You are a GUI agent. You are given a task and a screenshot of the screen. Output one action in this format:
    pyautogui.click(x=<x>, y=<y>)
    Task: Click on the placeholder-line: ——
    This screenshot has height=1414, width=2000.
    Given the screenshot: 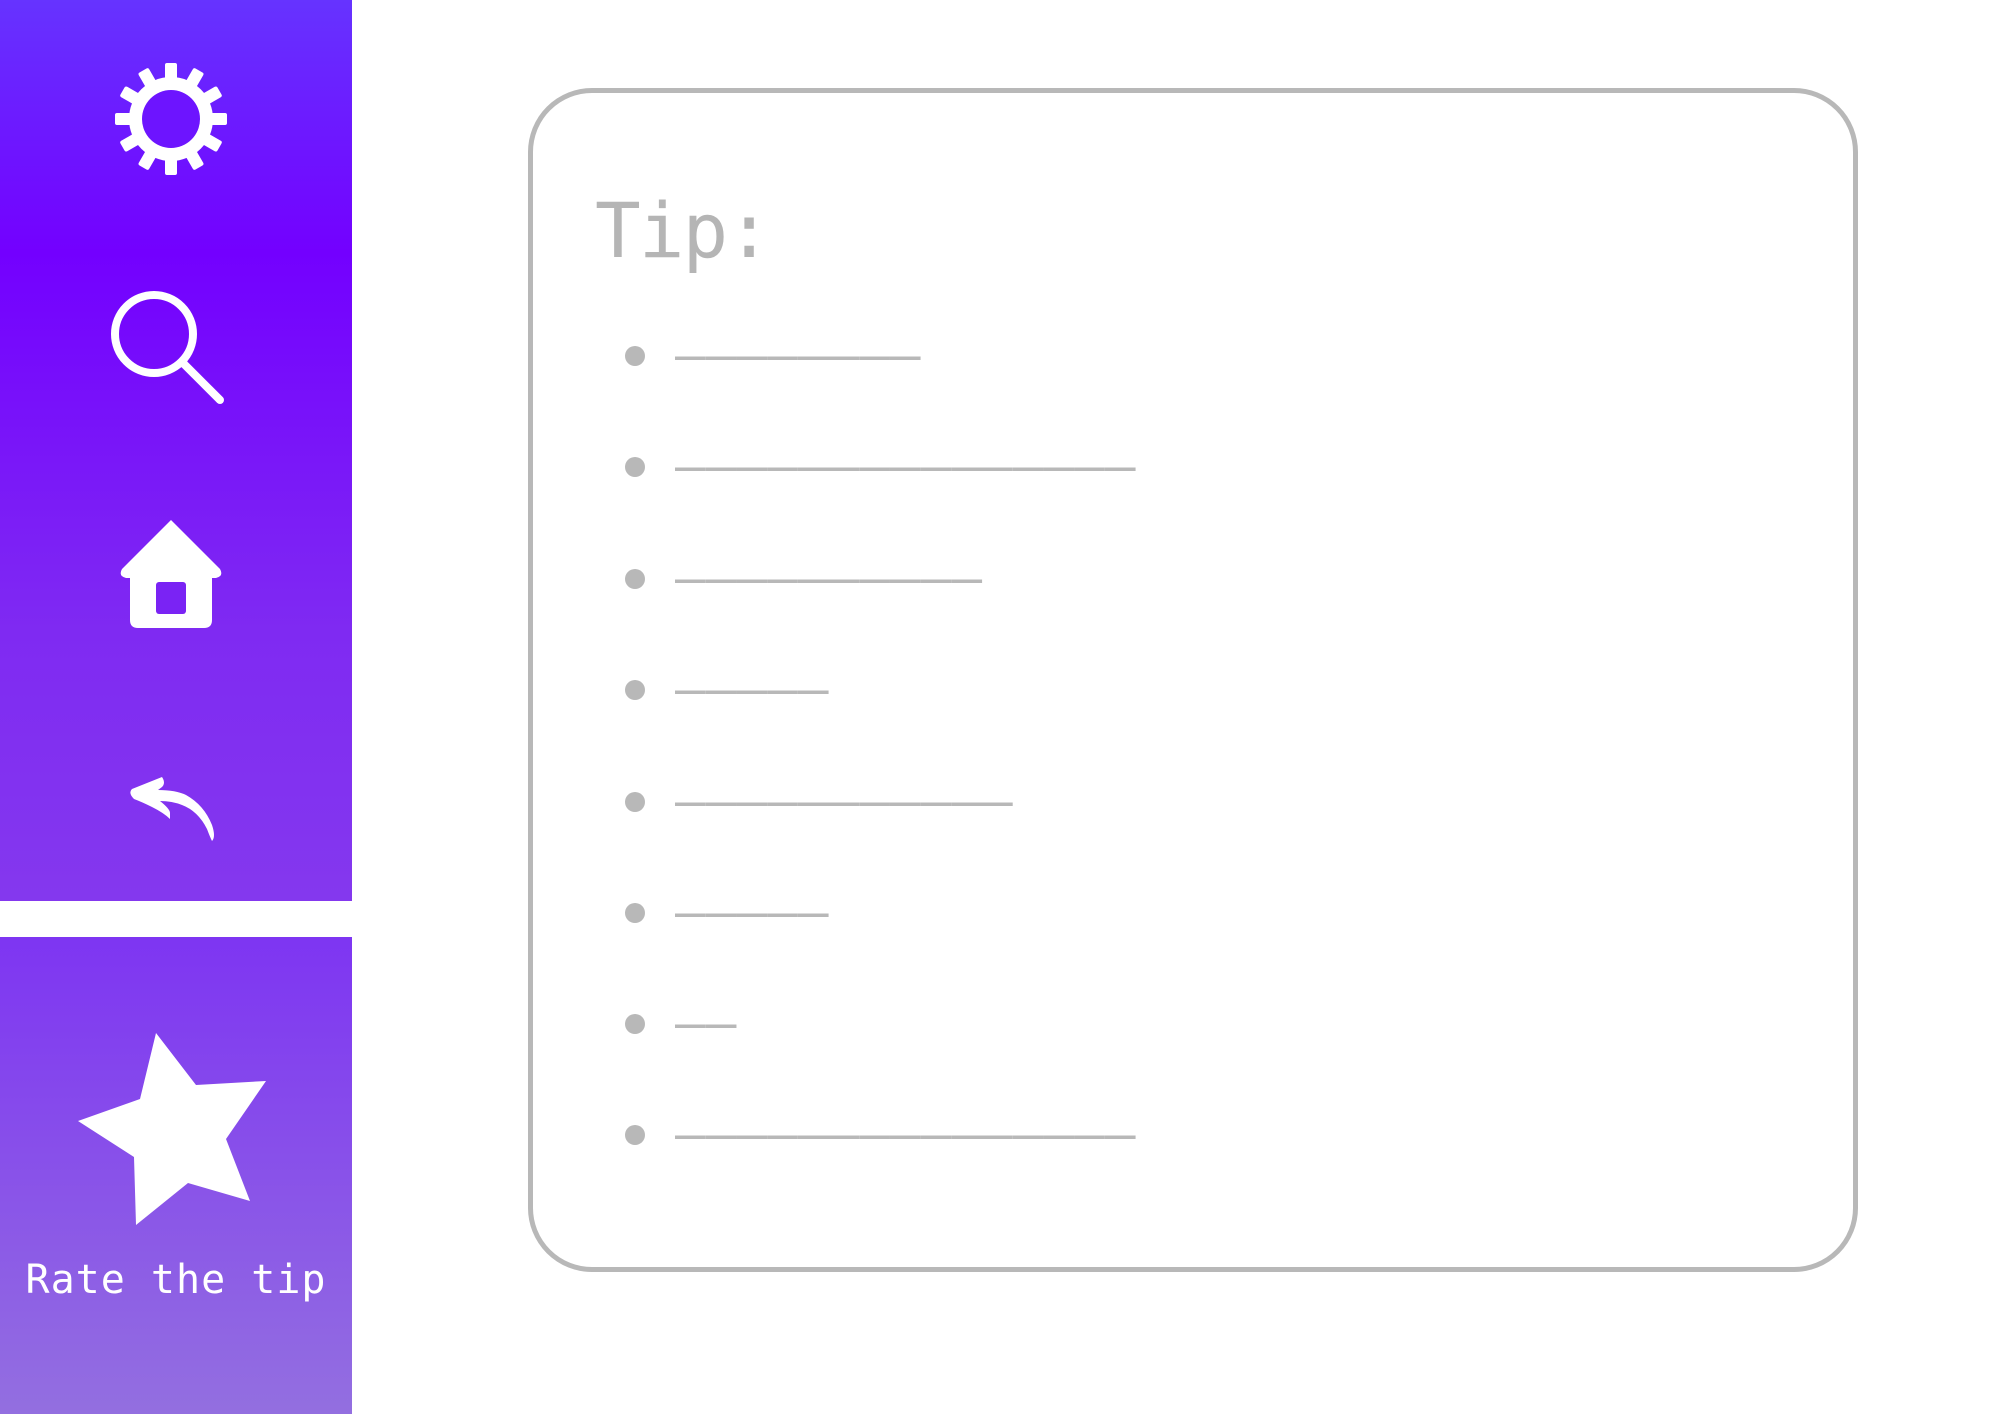 What is the action you would take?
    pyautogui.click(x=706, y=1023)
    